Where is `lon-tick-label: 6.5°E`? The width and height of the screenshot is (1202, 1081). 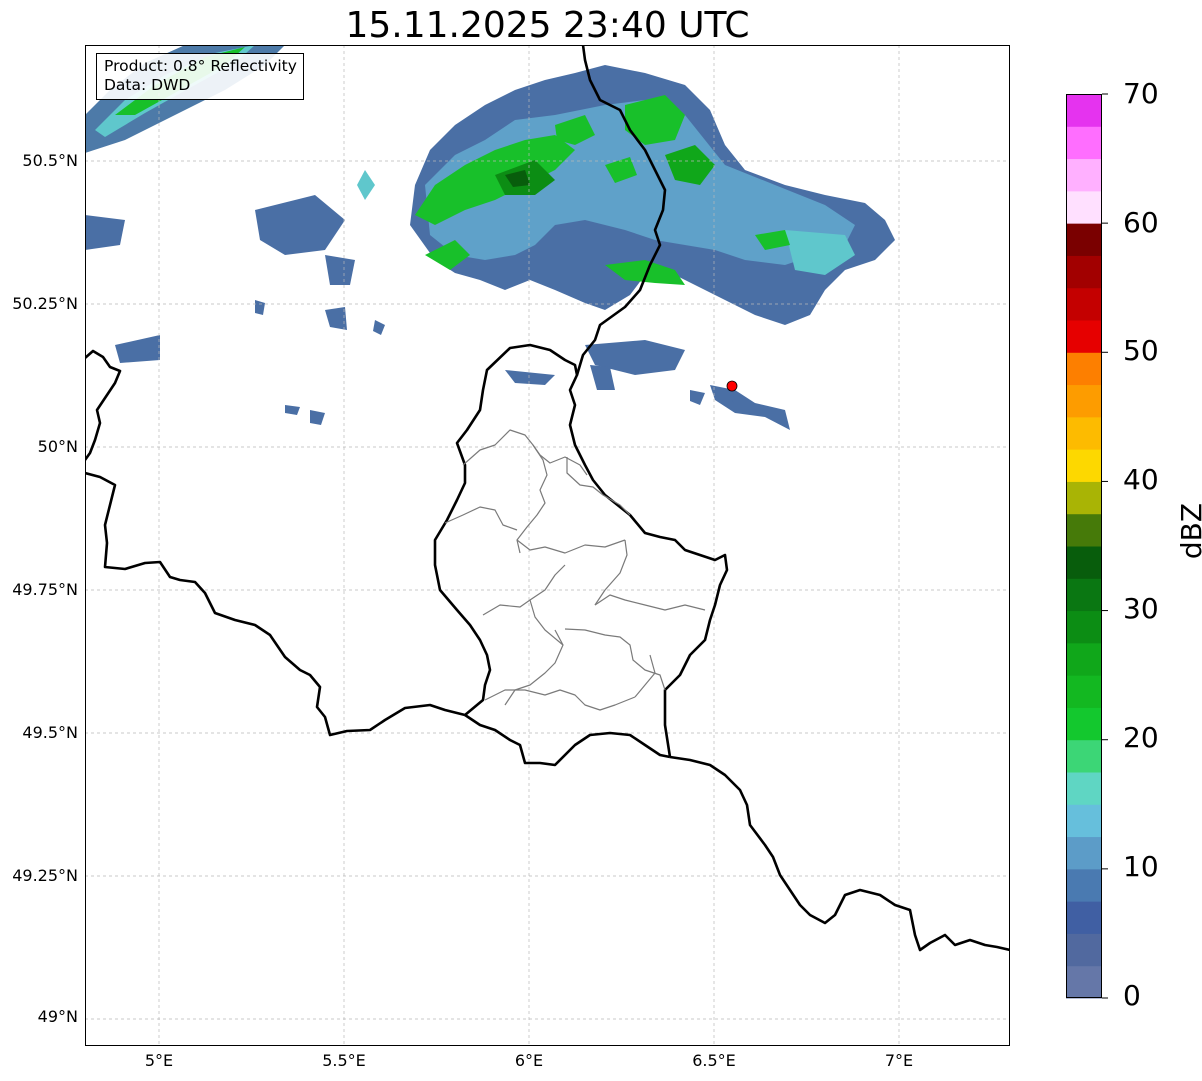 lon-tick-label: 6.5°E is located at coordinates (714, 1060).